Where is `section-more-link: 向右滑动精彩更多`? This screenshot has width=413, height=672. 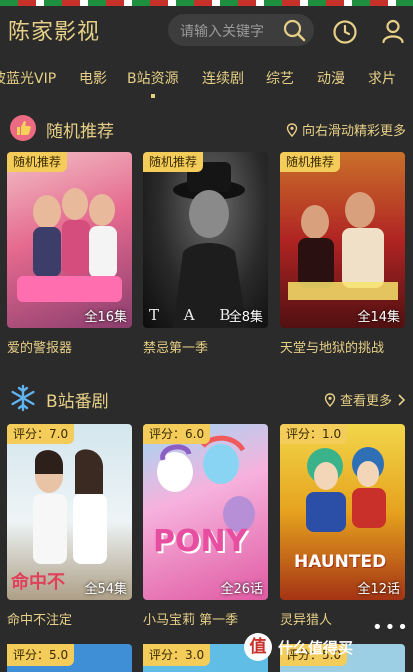
section-more-link: 向右滑动精彩更多 is located at coordinates (346, 129).